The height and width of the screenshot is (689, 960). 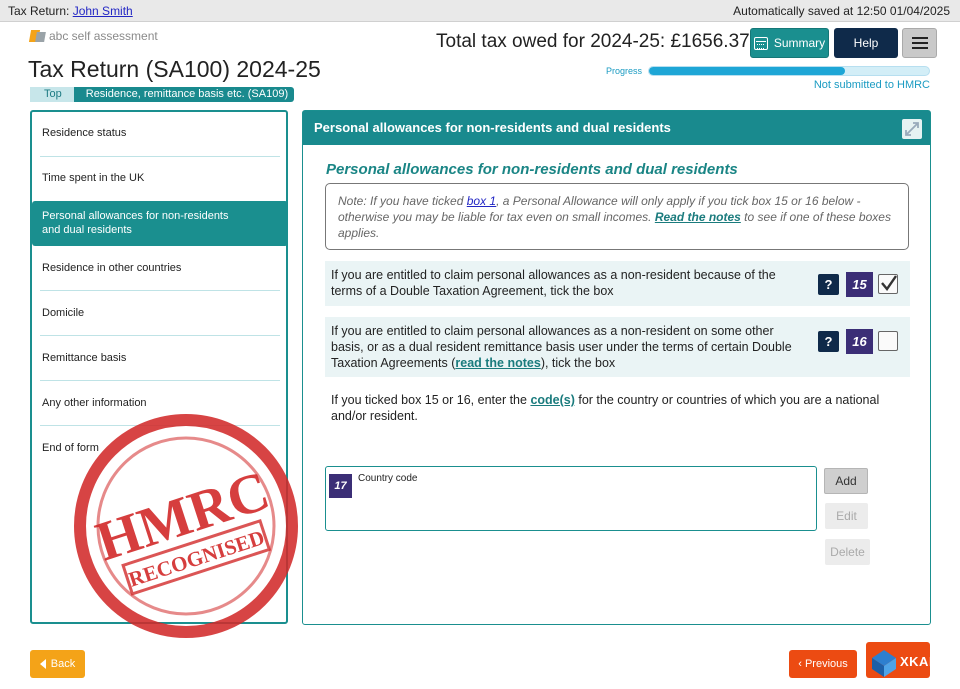 What do you see at coordinates (481, 201) in the screenshot?
I see `box-1-link: box 1` at bounding box center [481, 201].